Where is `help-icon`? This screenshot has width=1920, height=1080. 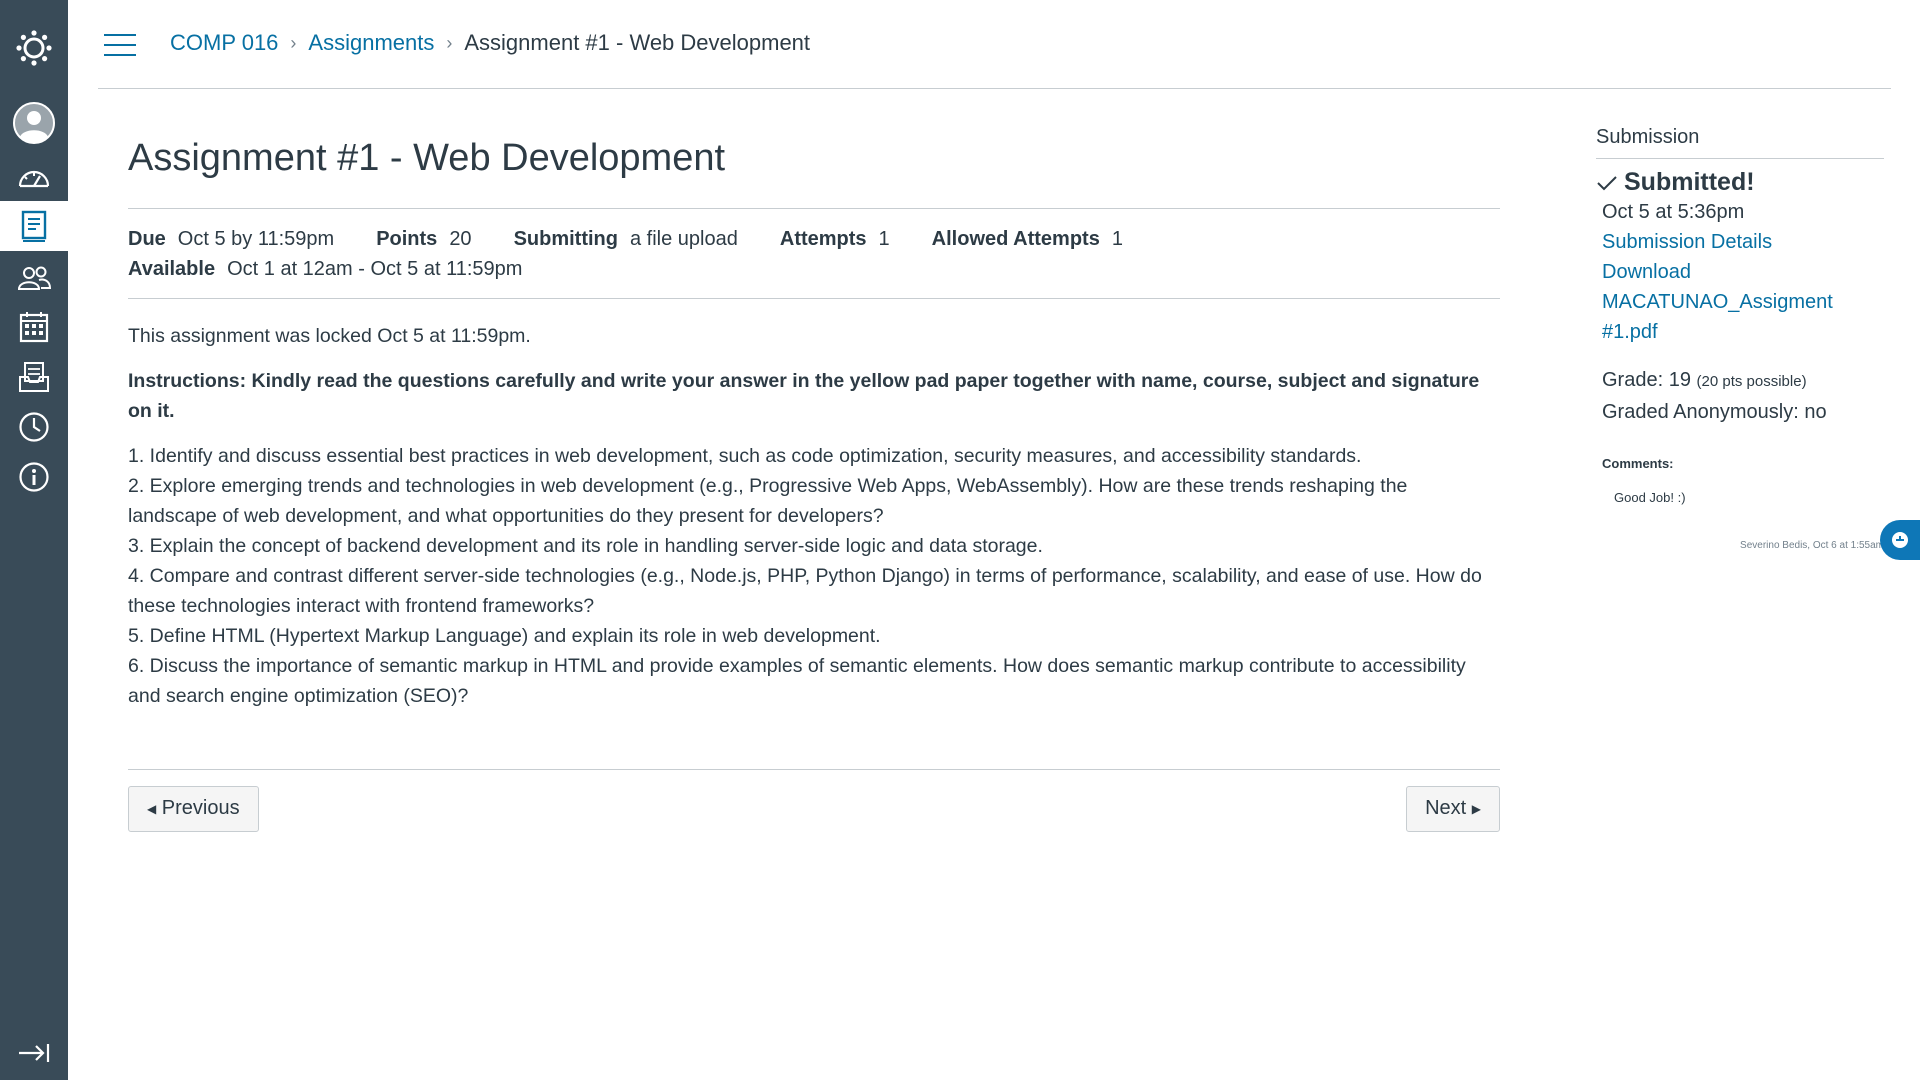
help-icon is located at coordinates (34, 477).